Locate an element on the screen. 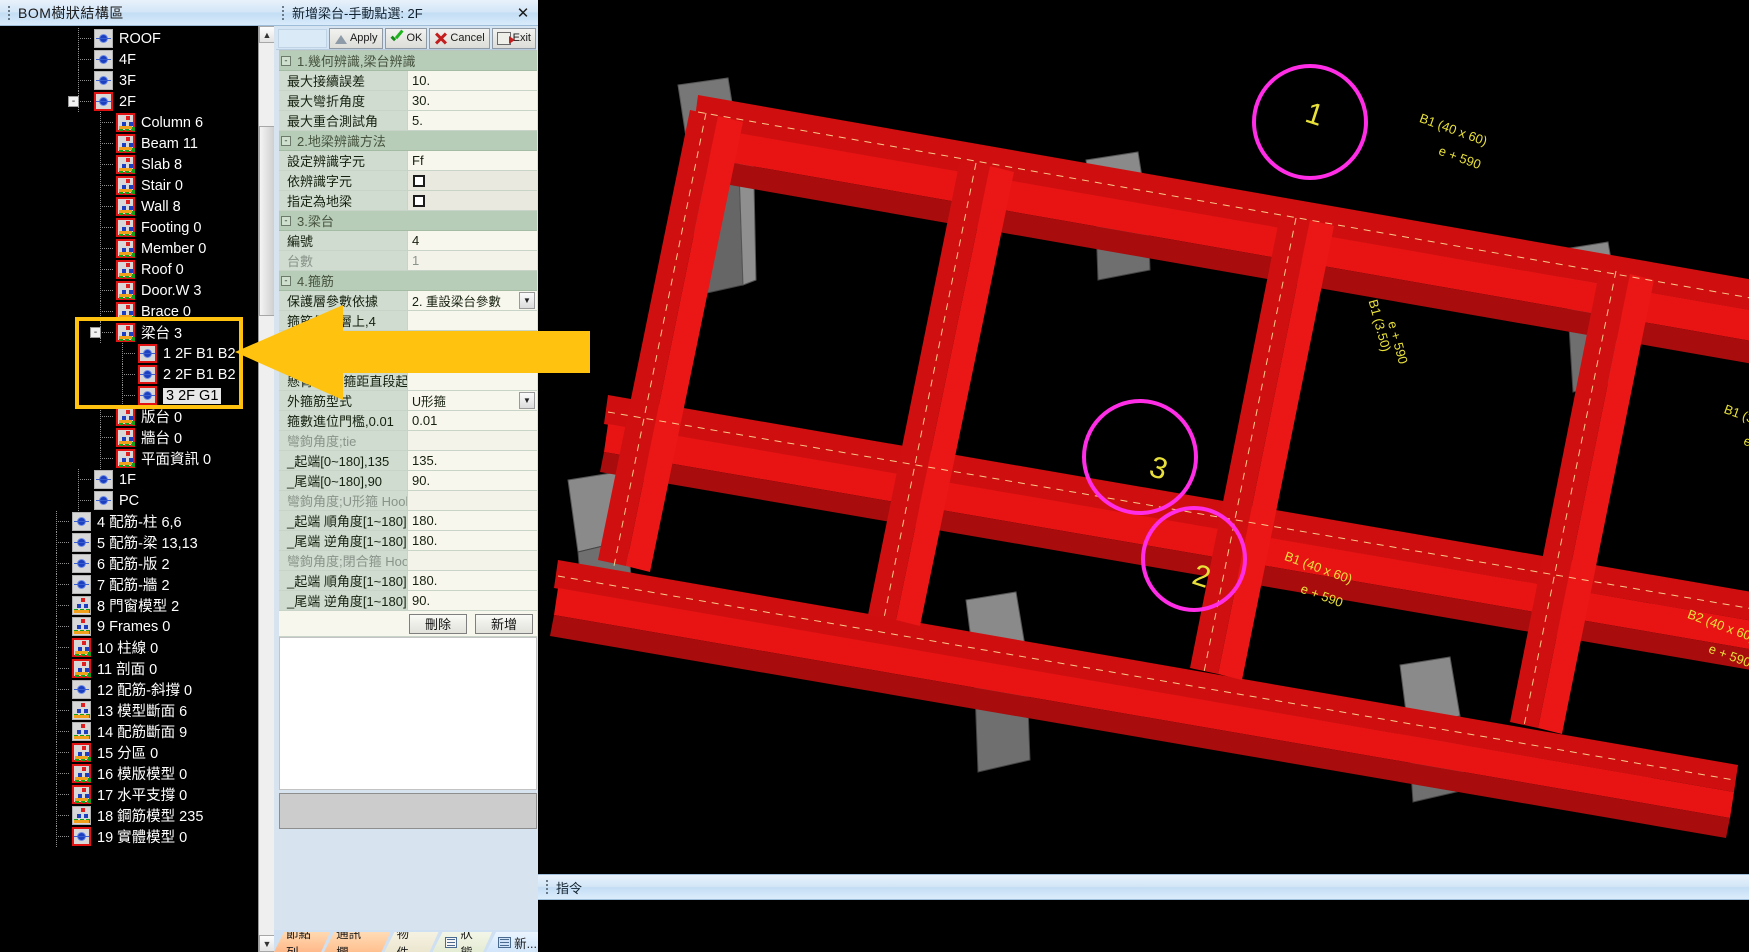 This screenshot has height=952, width=1749. tree-item: 2 2F B1 B2 is located at coordinates (129, 374).